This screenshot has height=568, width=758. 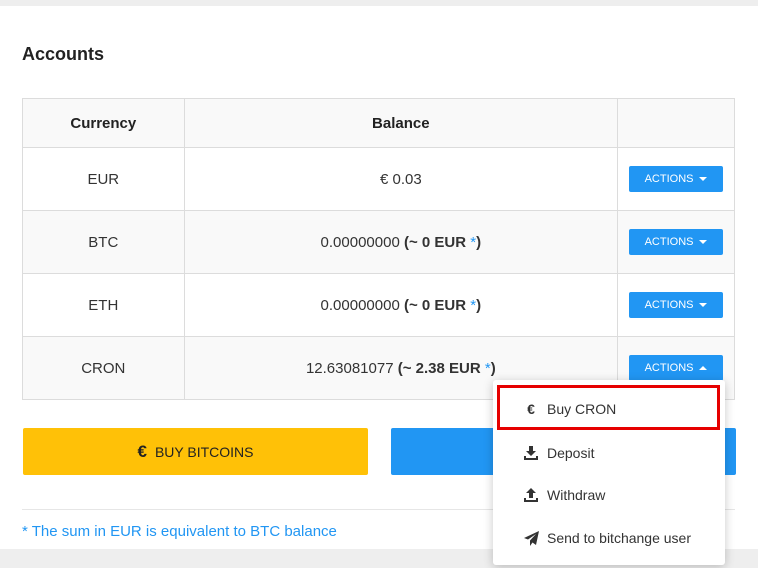 I want to click on menu-item-withdraw: Withdraw, so click(x=609, y=495).